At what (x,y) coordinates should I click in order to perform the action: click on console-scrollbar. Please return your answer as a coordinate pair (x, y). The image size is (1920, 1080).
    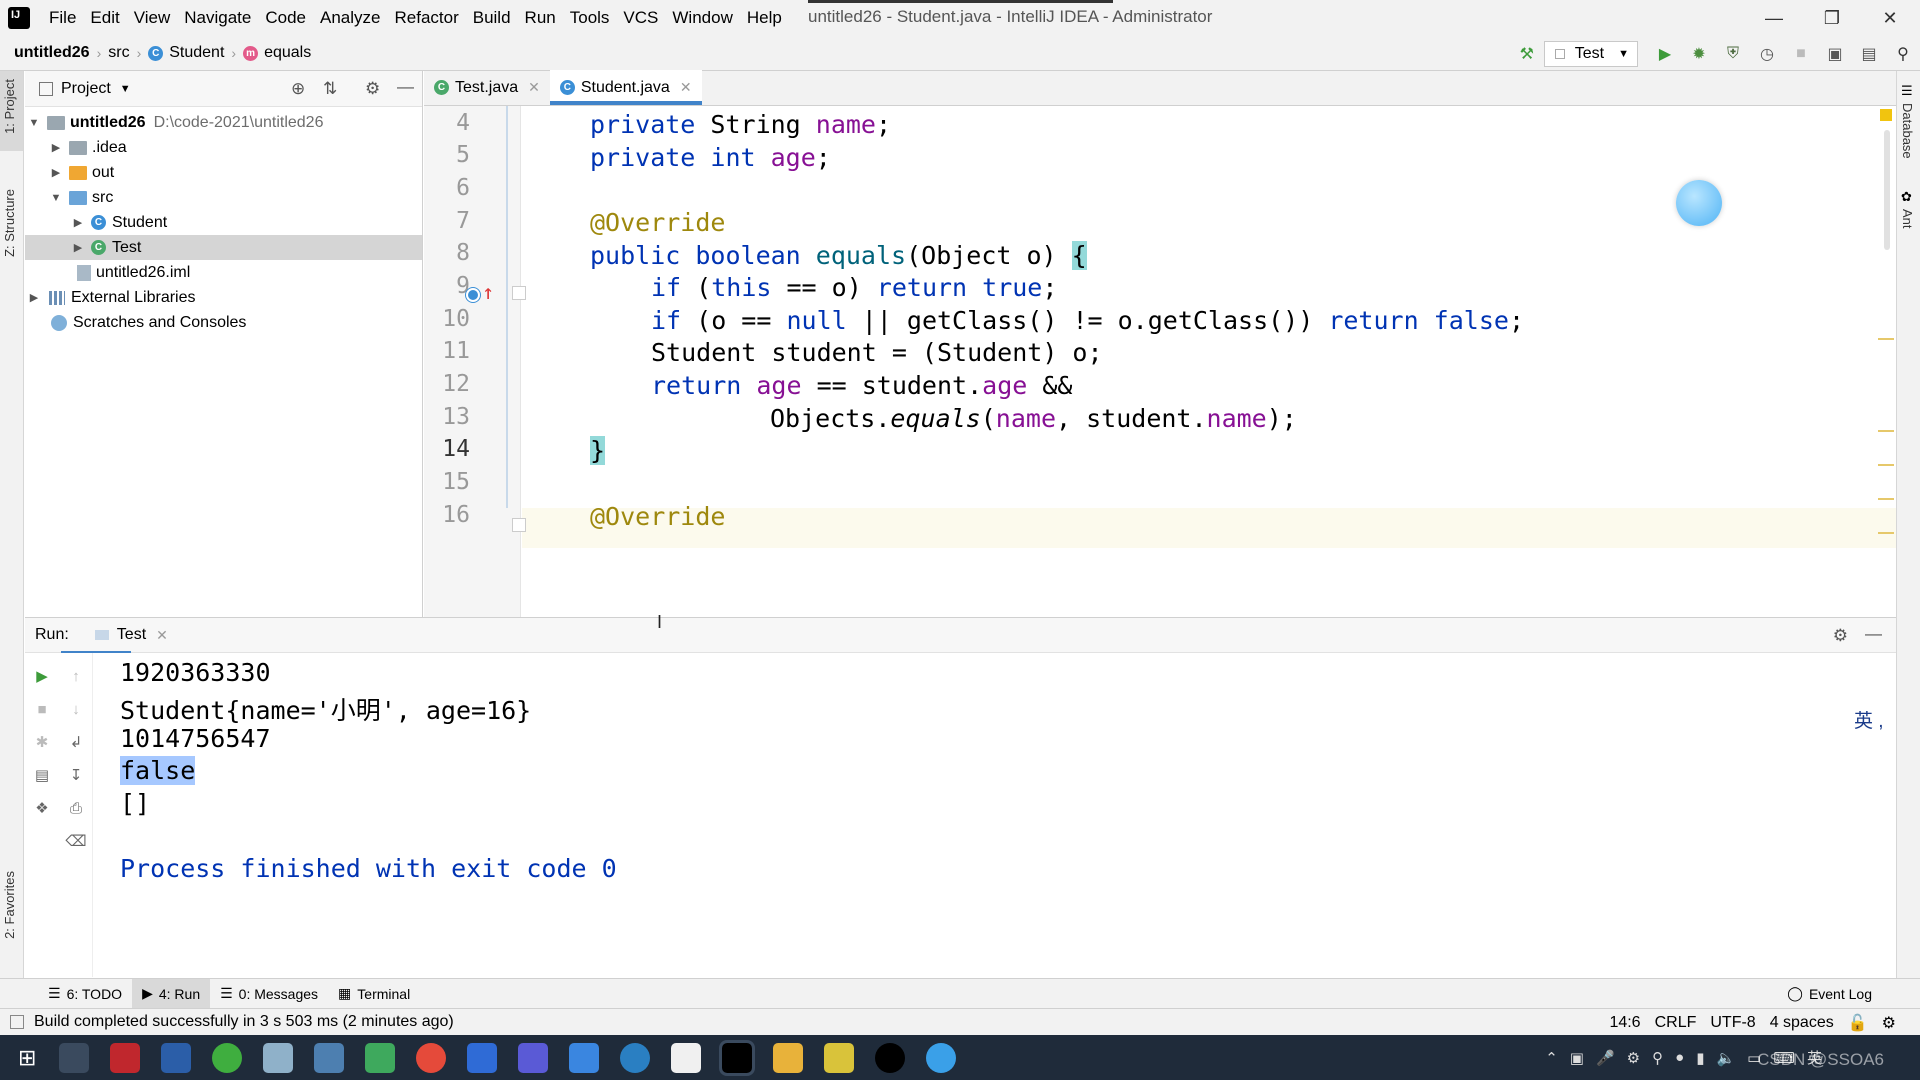
    Looking at the image, I should click on (1885, 813).